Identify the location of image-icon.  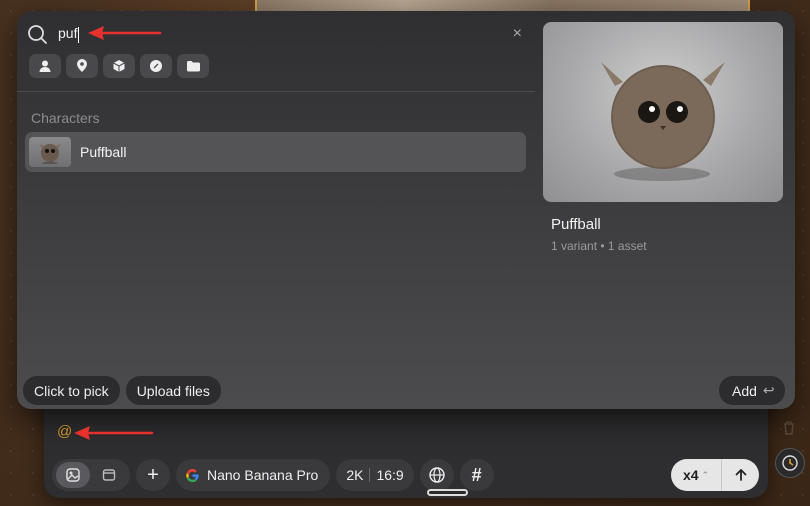
(73, 475).